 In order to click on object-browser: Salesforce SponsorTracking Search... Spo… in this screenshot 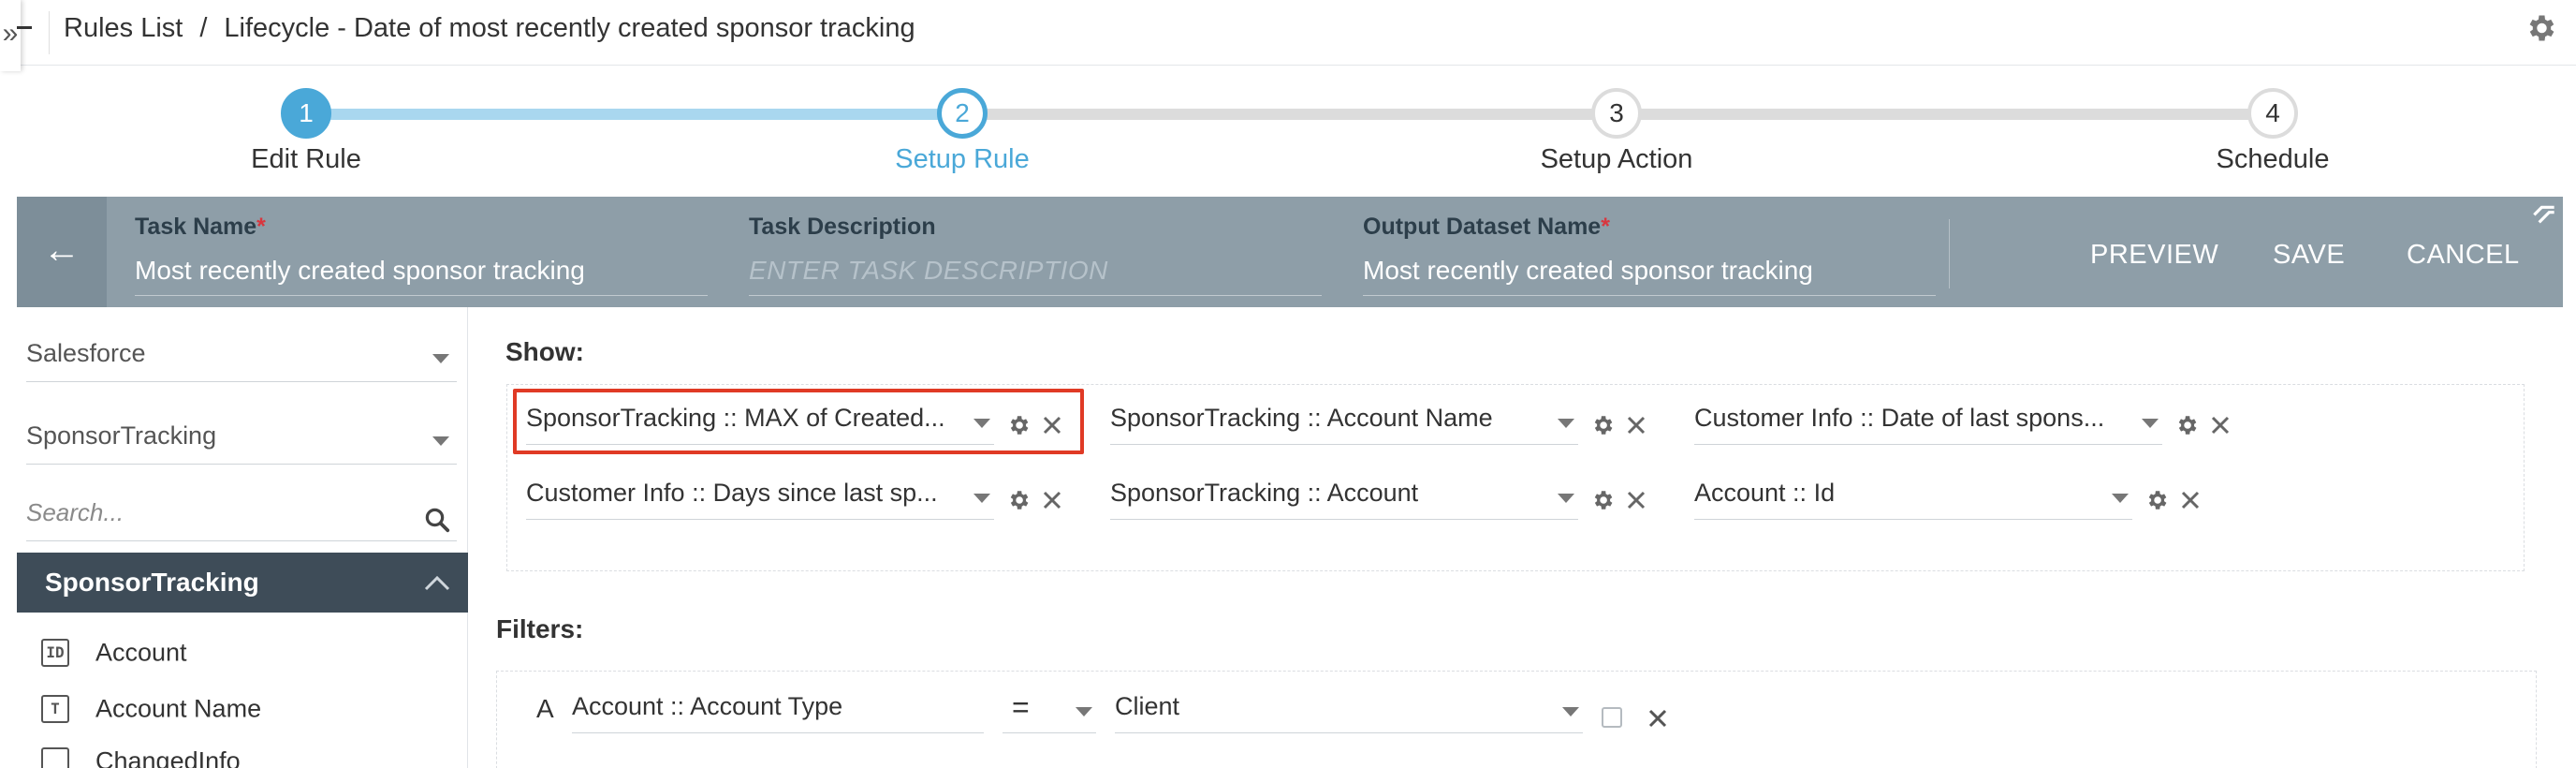, I will do `click(242, 537)`.